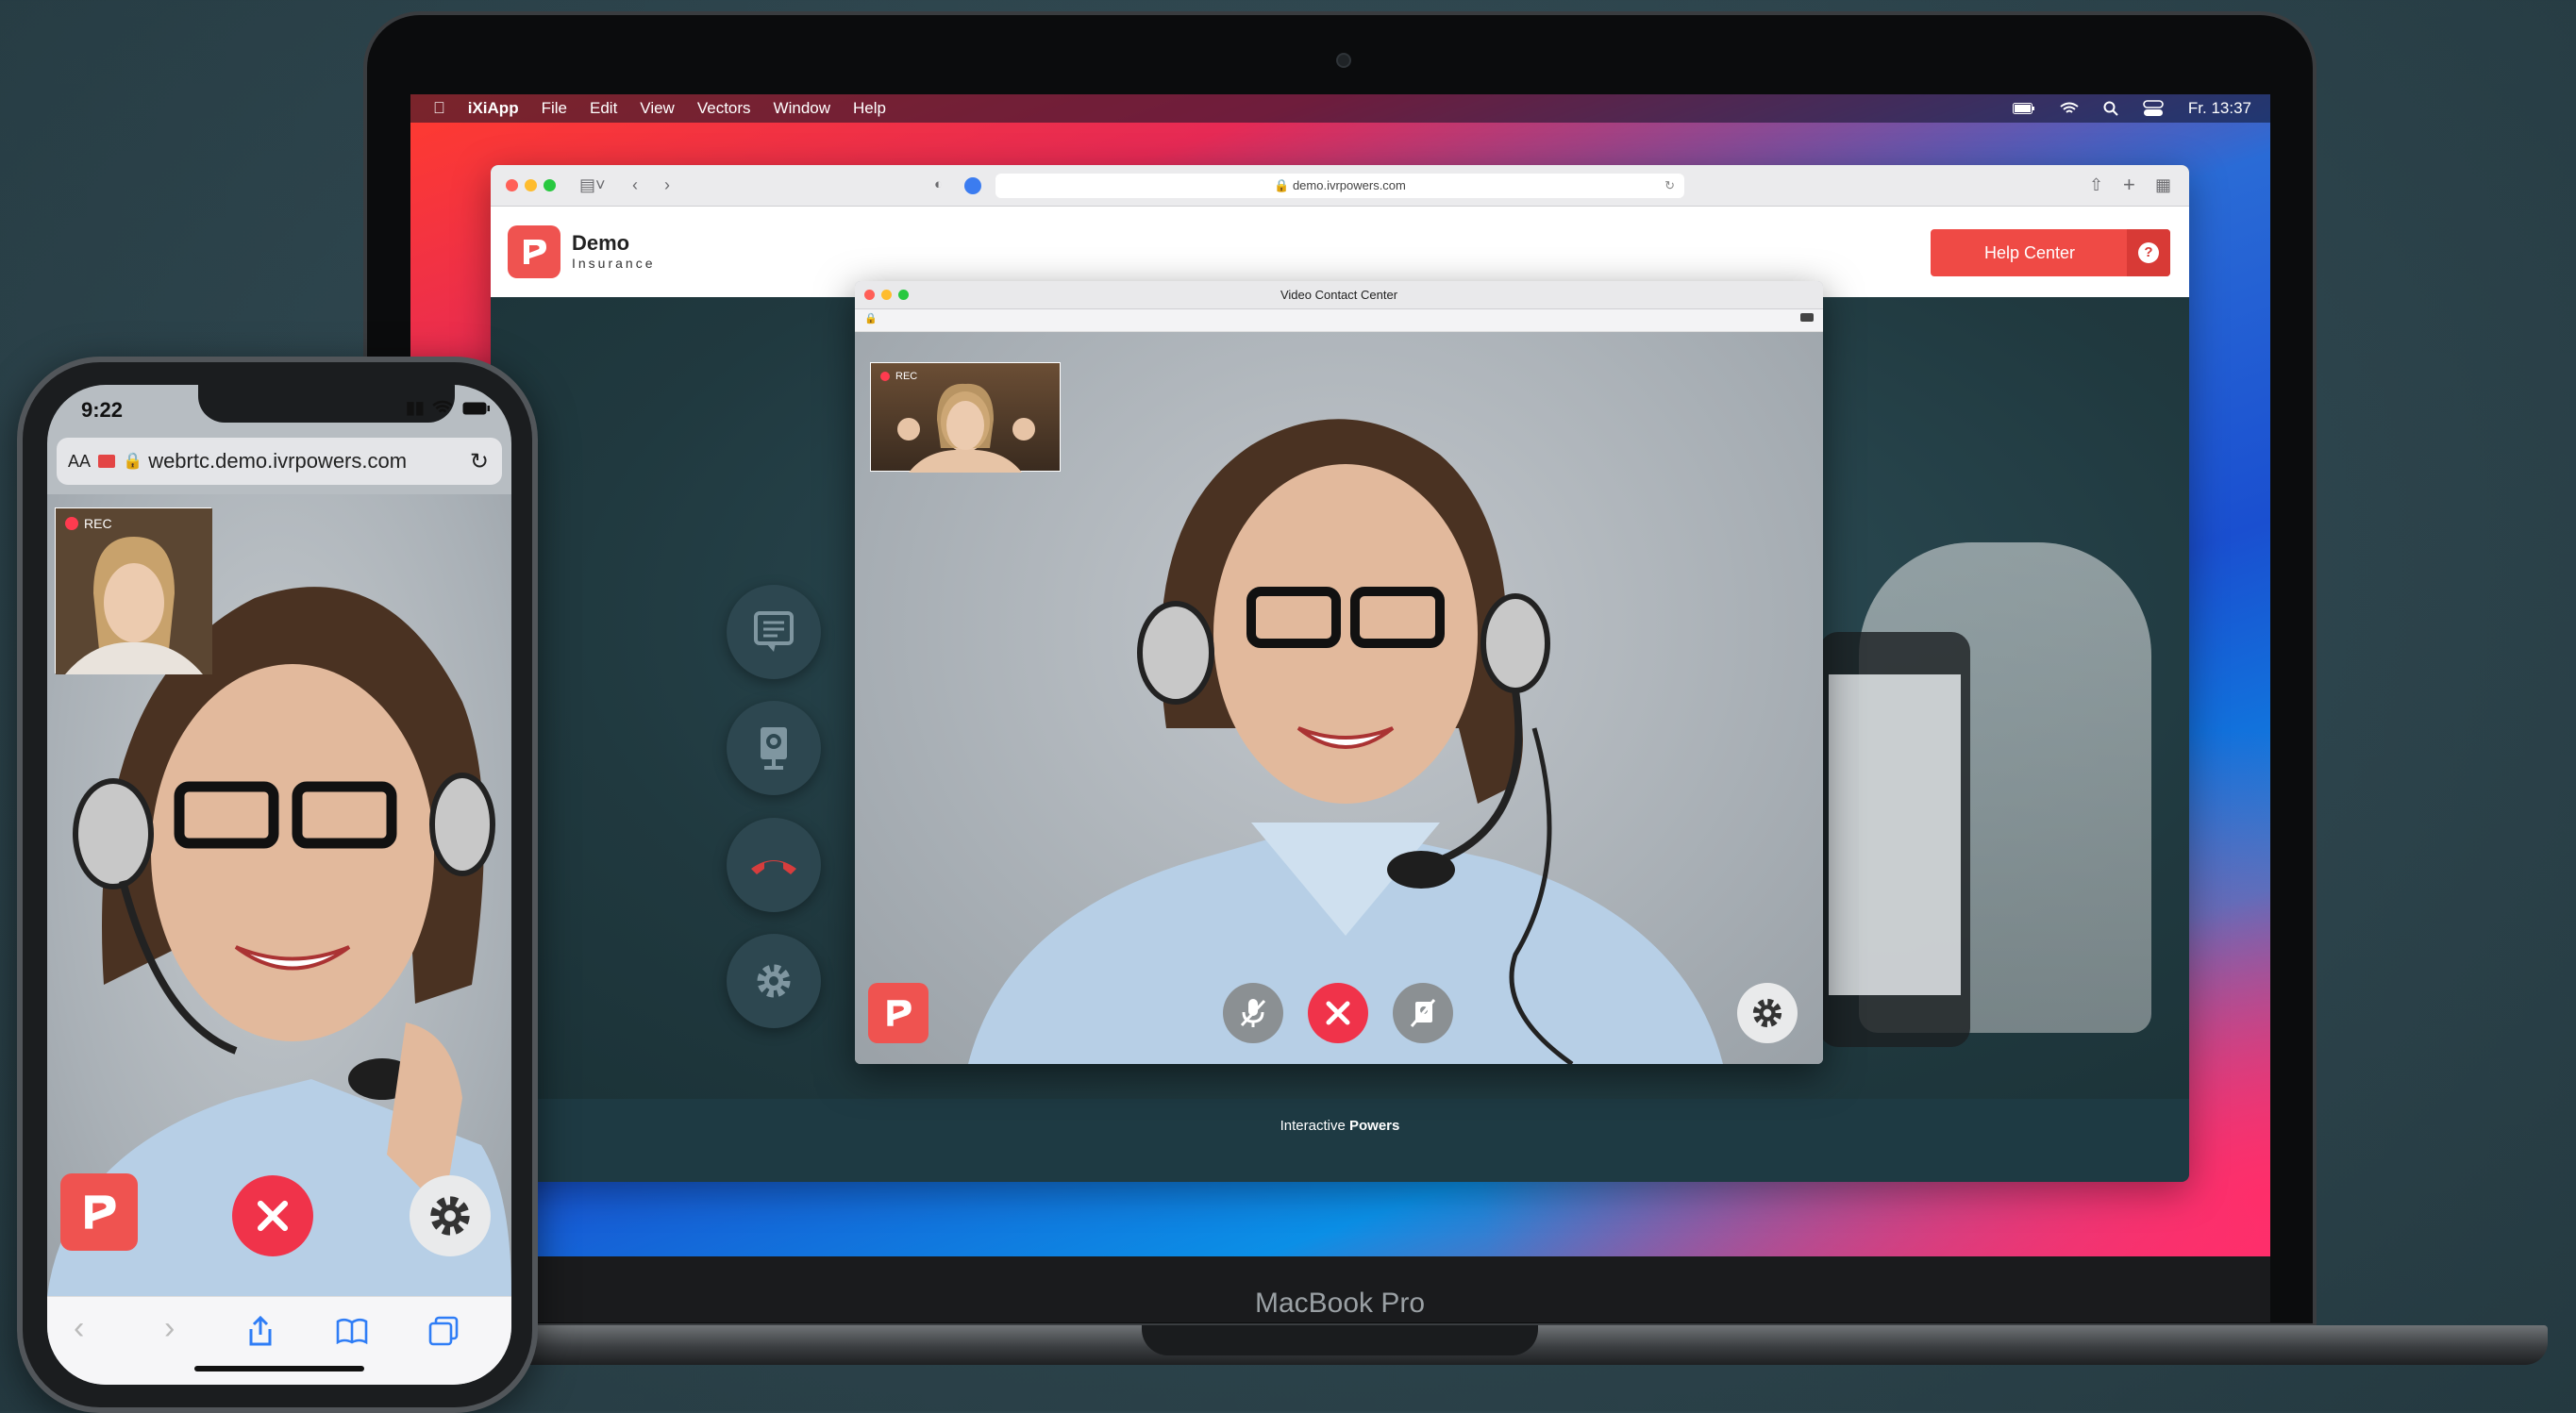  I want to click on phone-self-view-video: REC, so click(133, 590).